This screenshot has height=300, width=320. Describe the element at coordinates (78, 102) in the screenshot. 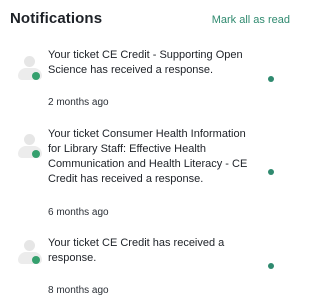

I see `notification-time: 2 months ago` at that location.